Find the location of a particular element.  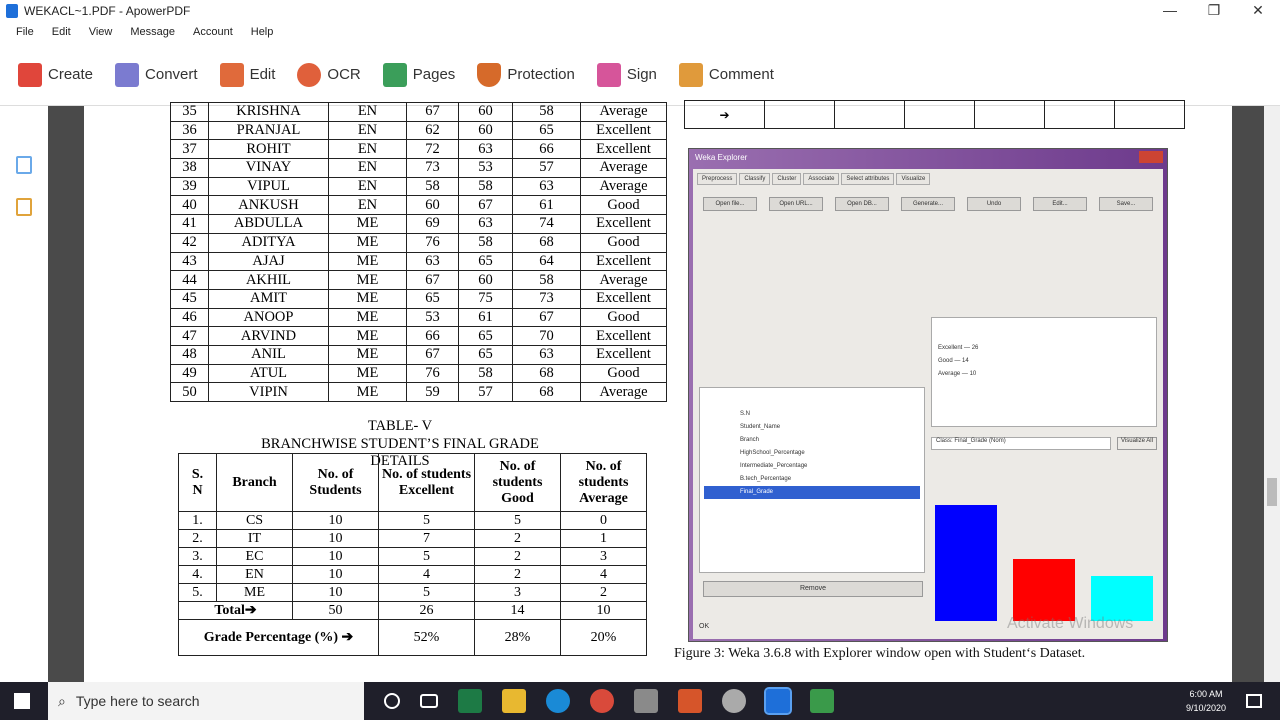

edge-icon is located at coordinates (558, 701).